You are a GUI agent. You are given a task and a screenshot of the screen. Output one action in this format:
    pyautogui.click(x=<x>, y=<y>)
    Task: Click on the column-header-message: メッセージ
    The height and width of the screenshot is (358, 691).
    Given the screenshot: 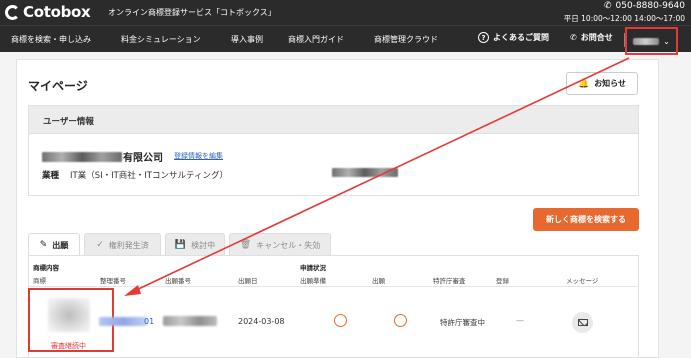 What is the action you would take?
    pyautogui.click(x=582, y=281)
    